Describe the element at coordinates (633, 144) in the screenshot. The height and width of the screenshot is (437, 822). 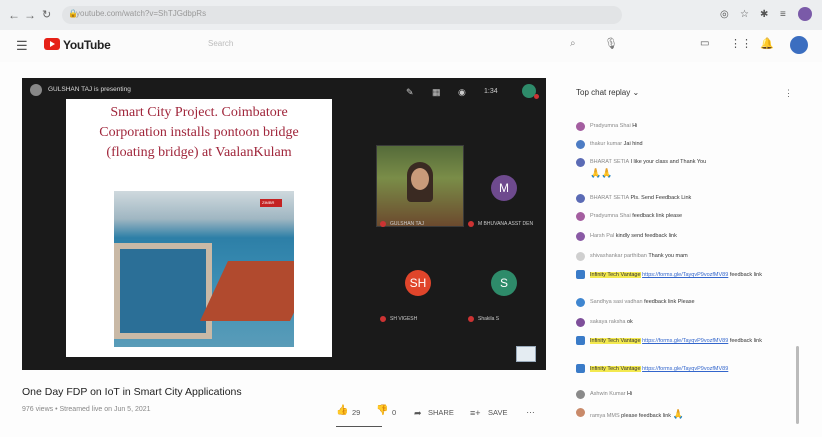
I see `chat-text: Jai hind` at that location.